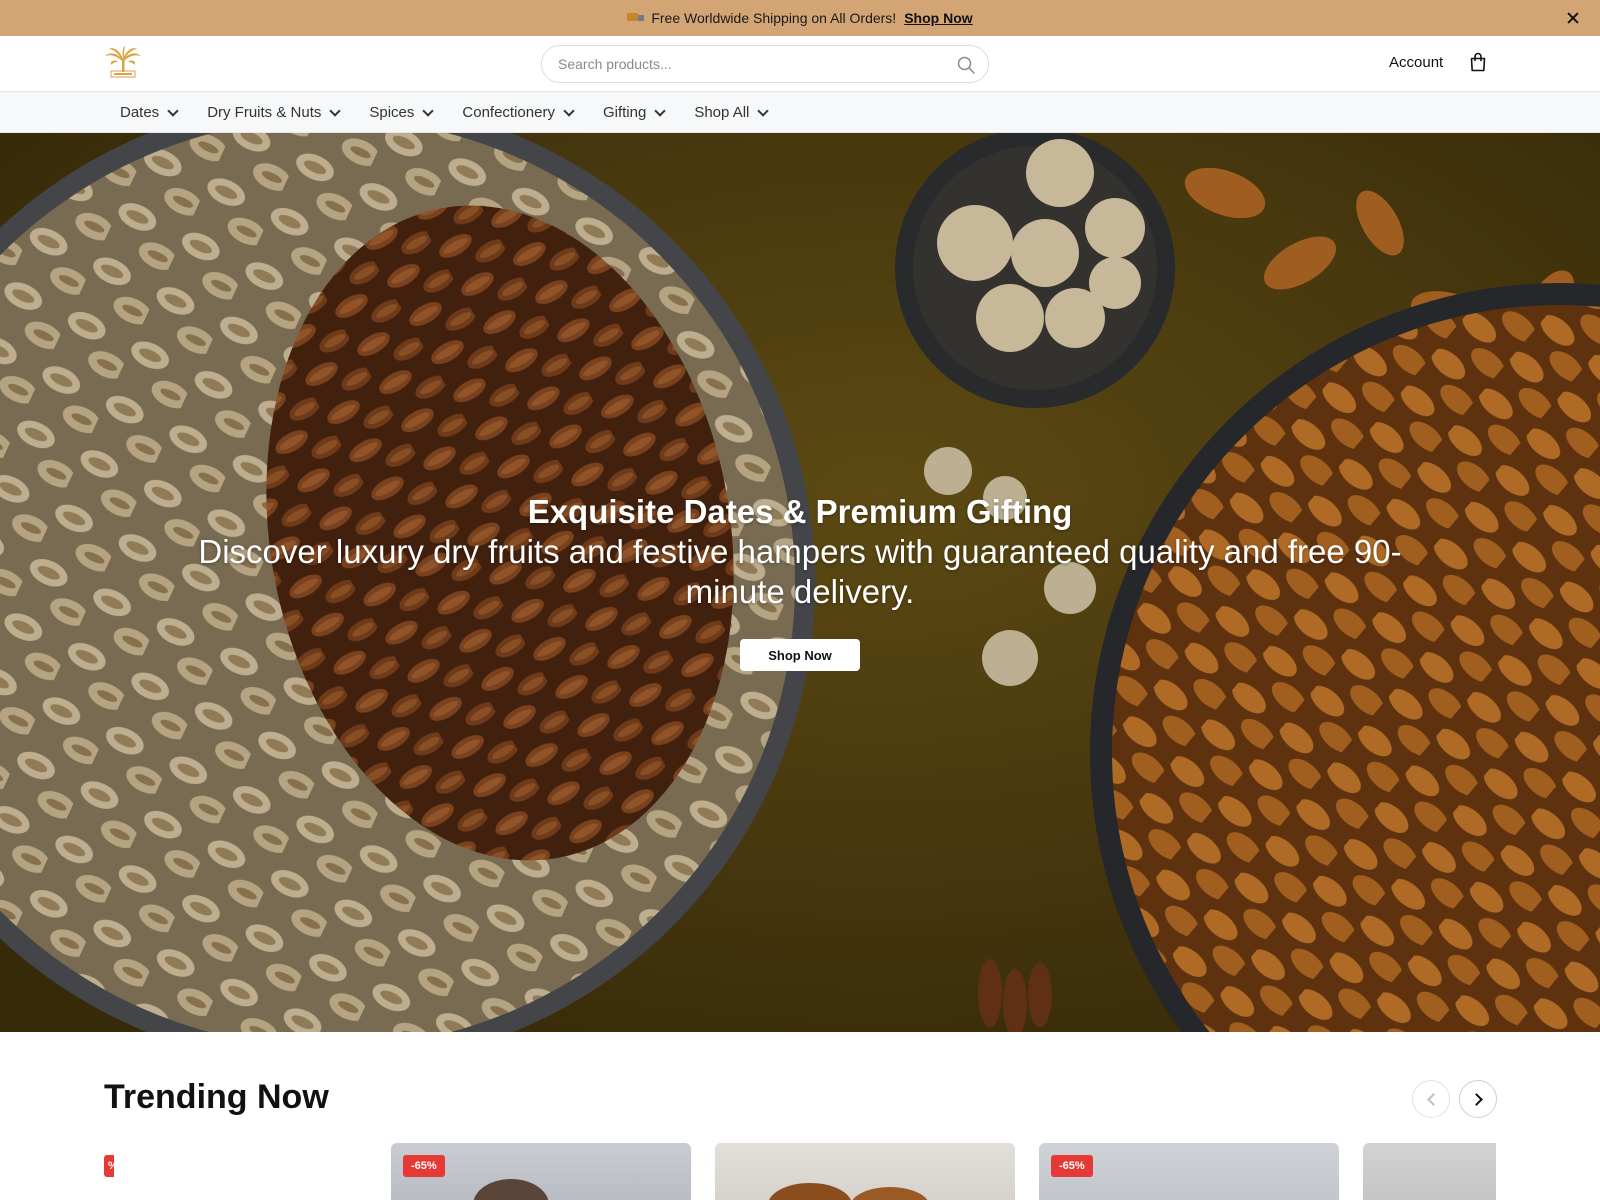 The height and width of the screenshot is (1200, 1600). What do you see at coordinates (264, 112) in the screenshot?
I see `nav-item-label: Dry Fruits & Nuts` at bounding box center [264, 112].